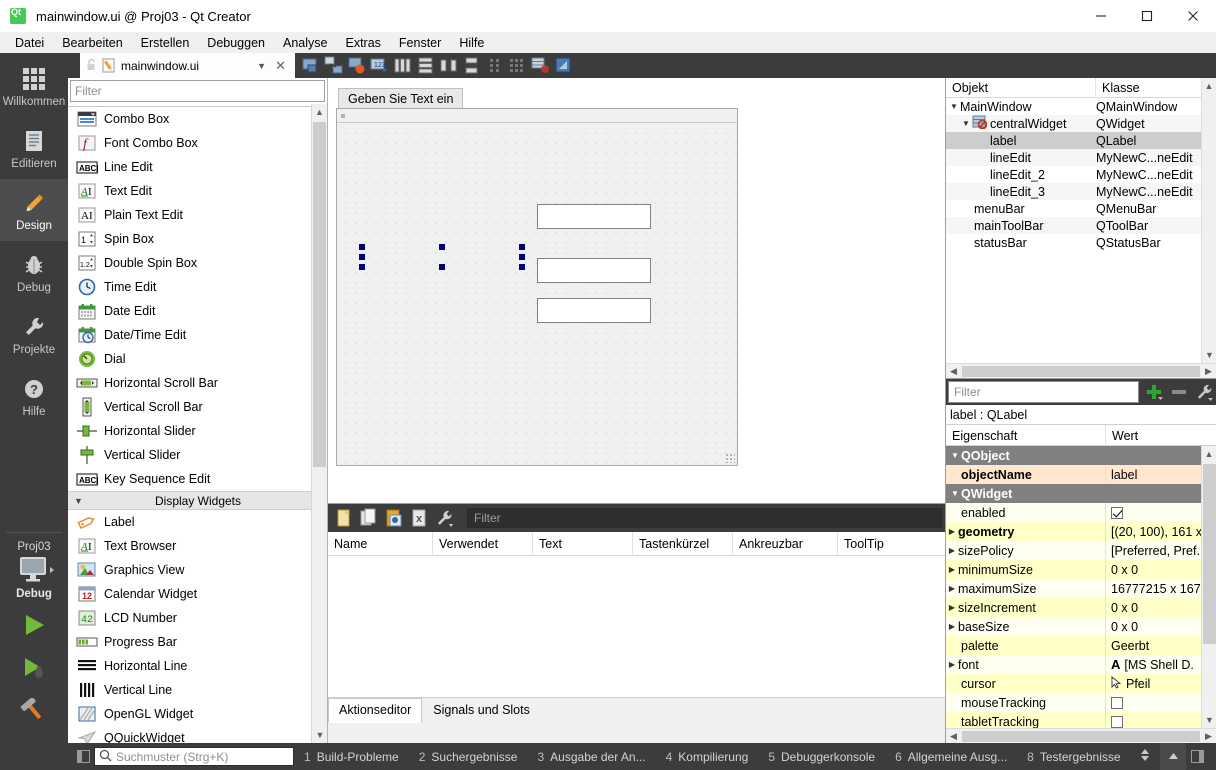 The image size is (1216, 770). Describe the element at coordinates (197, 407) in the screenshot. I see `widget-item-vertical-scroll-bar: Vertical Scroll Bar` at that location.